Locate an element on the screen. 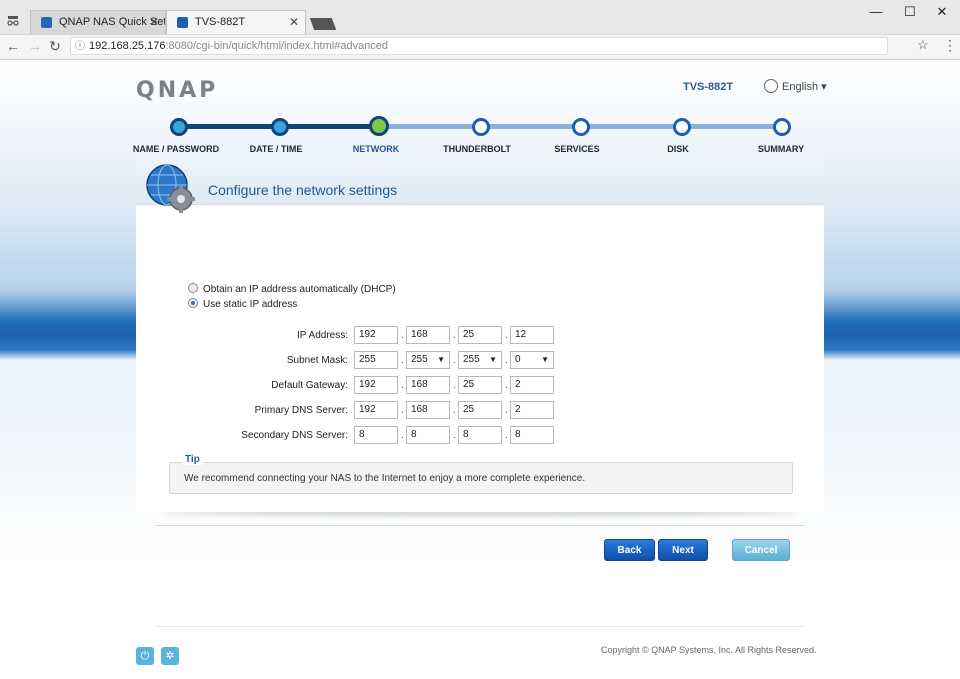  tab-quick-setup: QNAP NAS Quick Setup ✕ is located at coordinates (98, 22).